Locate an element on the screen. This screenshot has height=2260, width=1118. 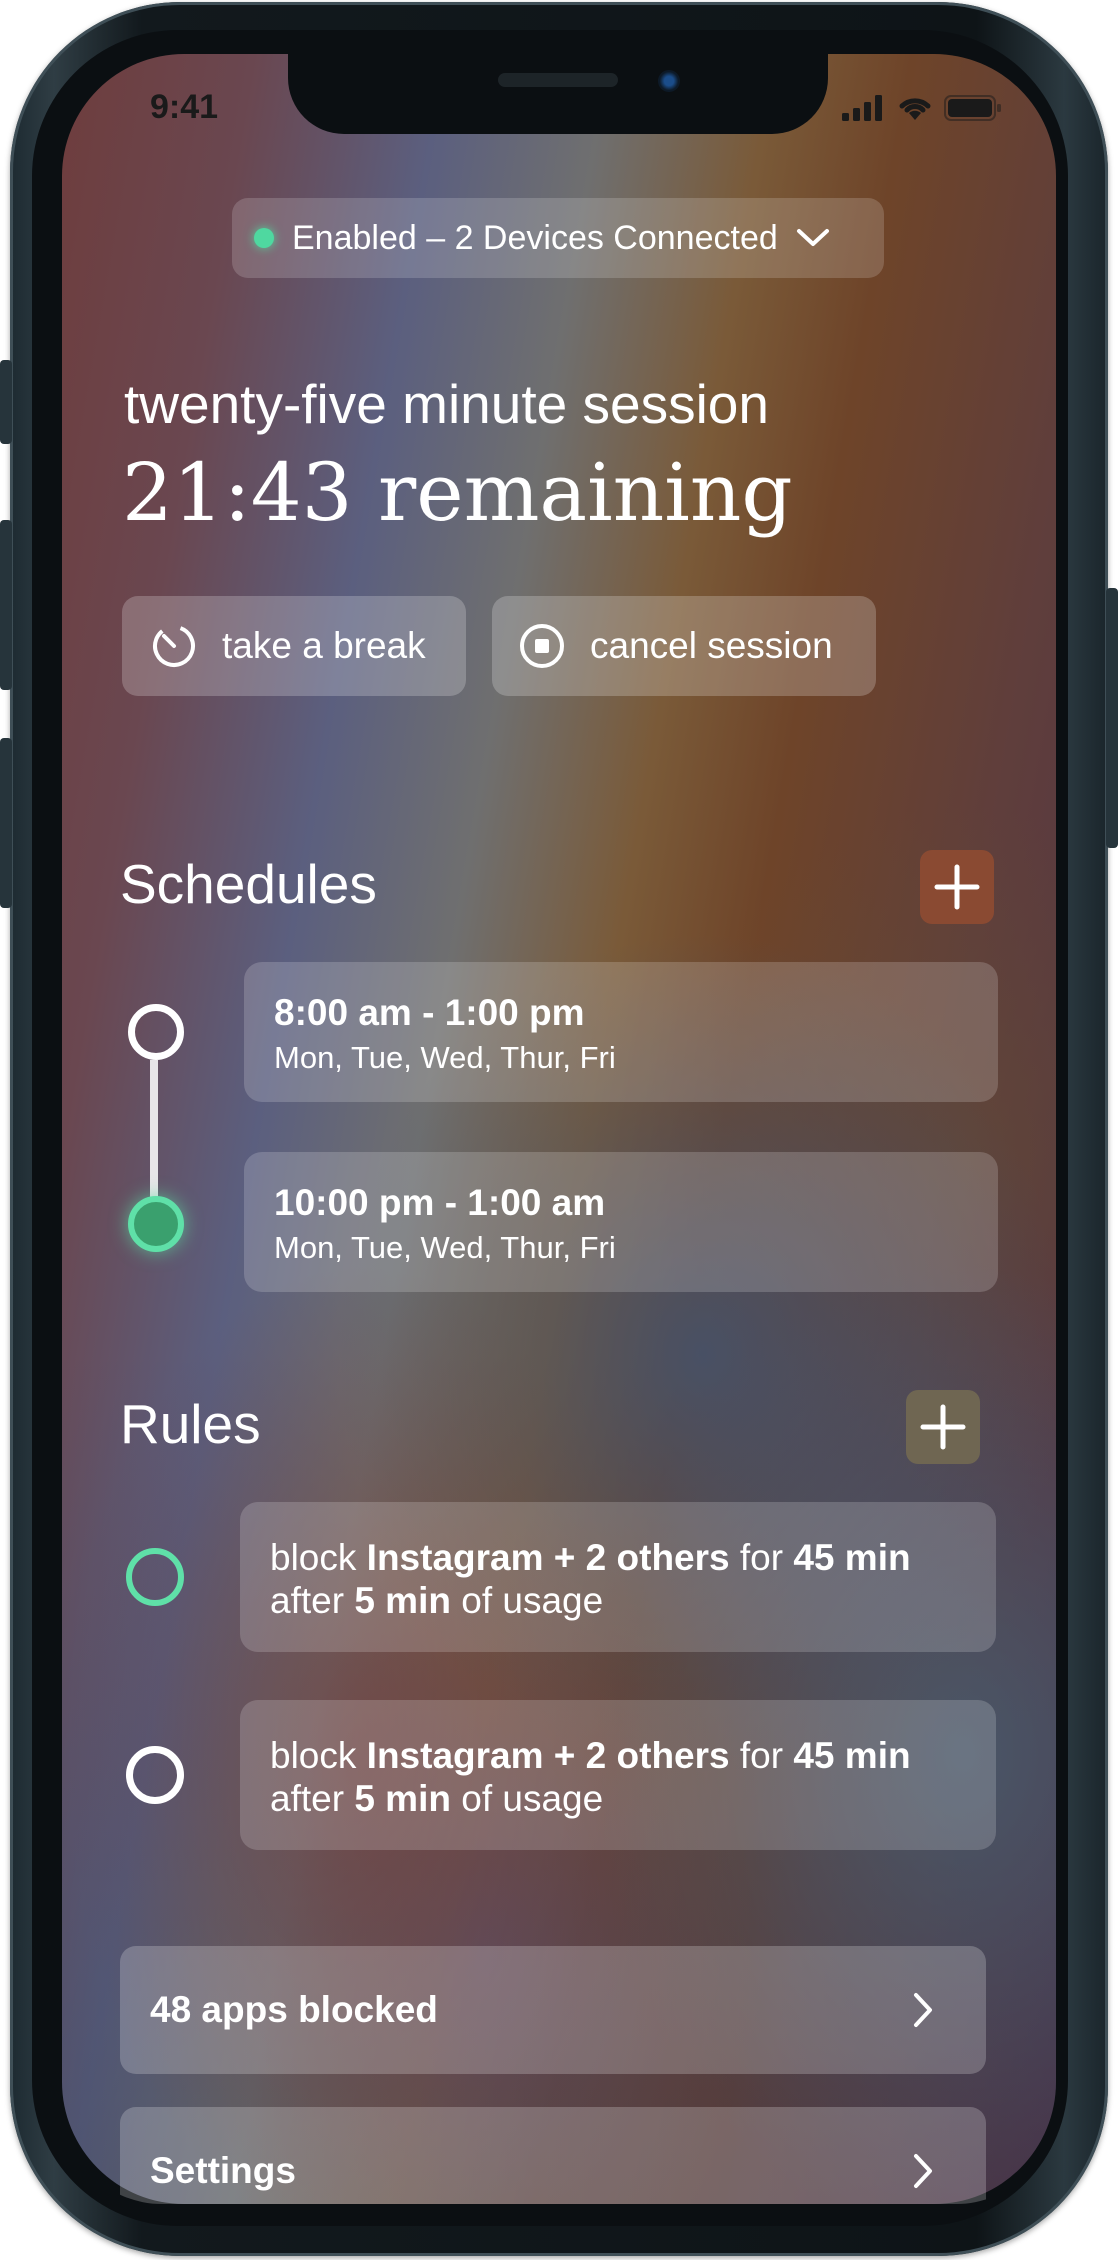
add-schedule-button is located at coordinates (957, 887).